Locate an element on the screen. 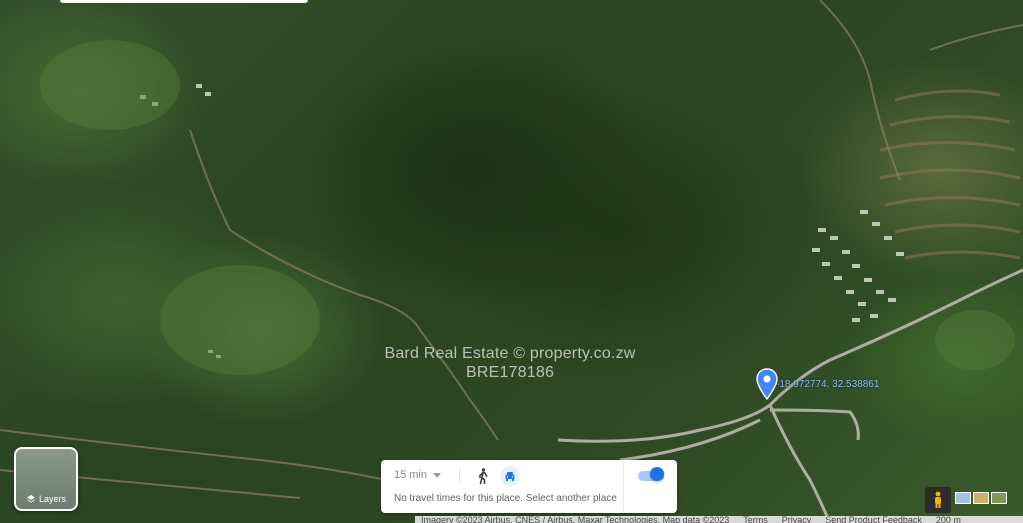 Image resolution: width=1023 pixels, height=523 pixels. travel-time-value: 15 min is located at coordinates (411, 475).